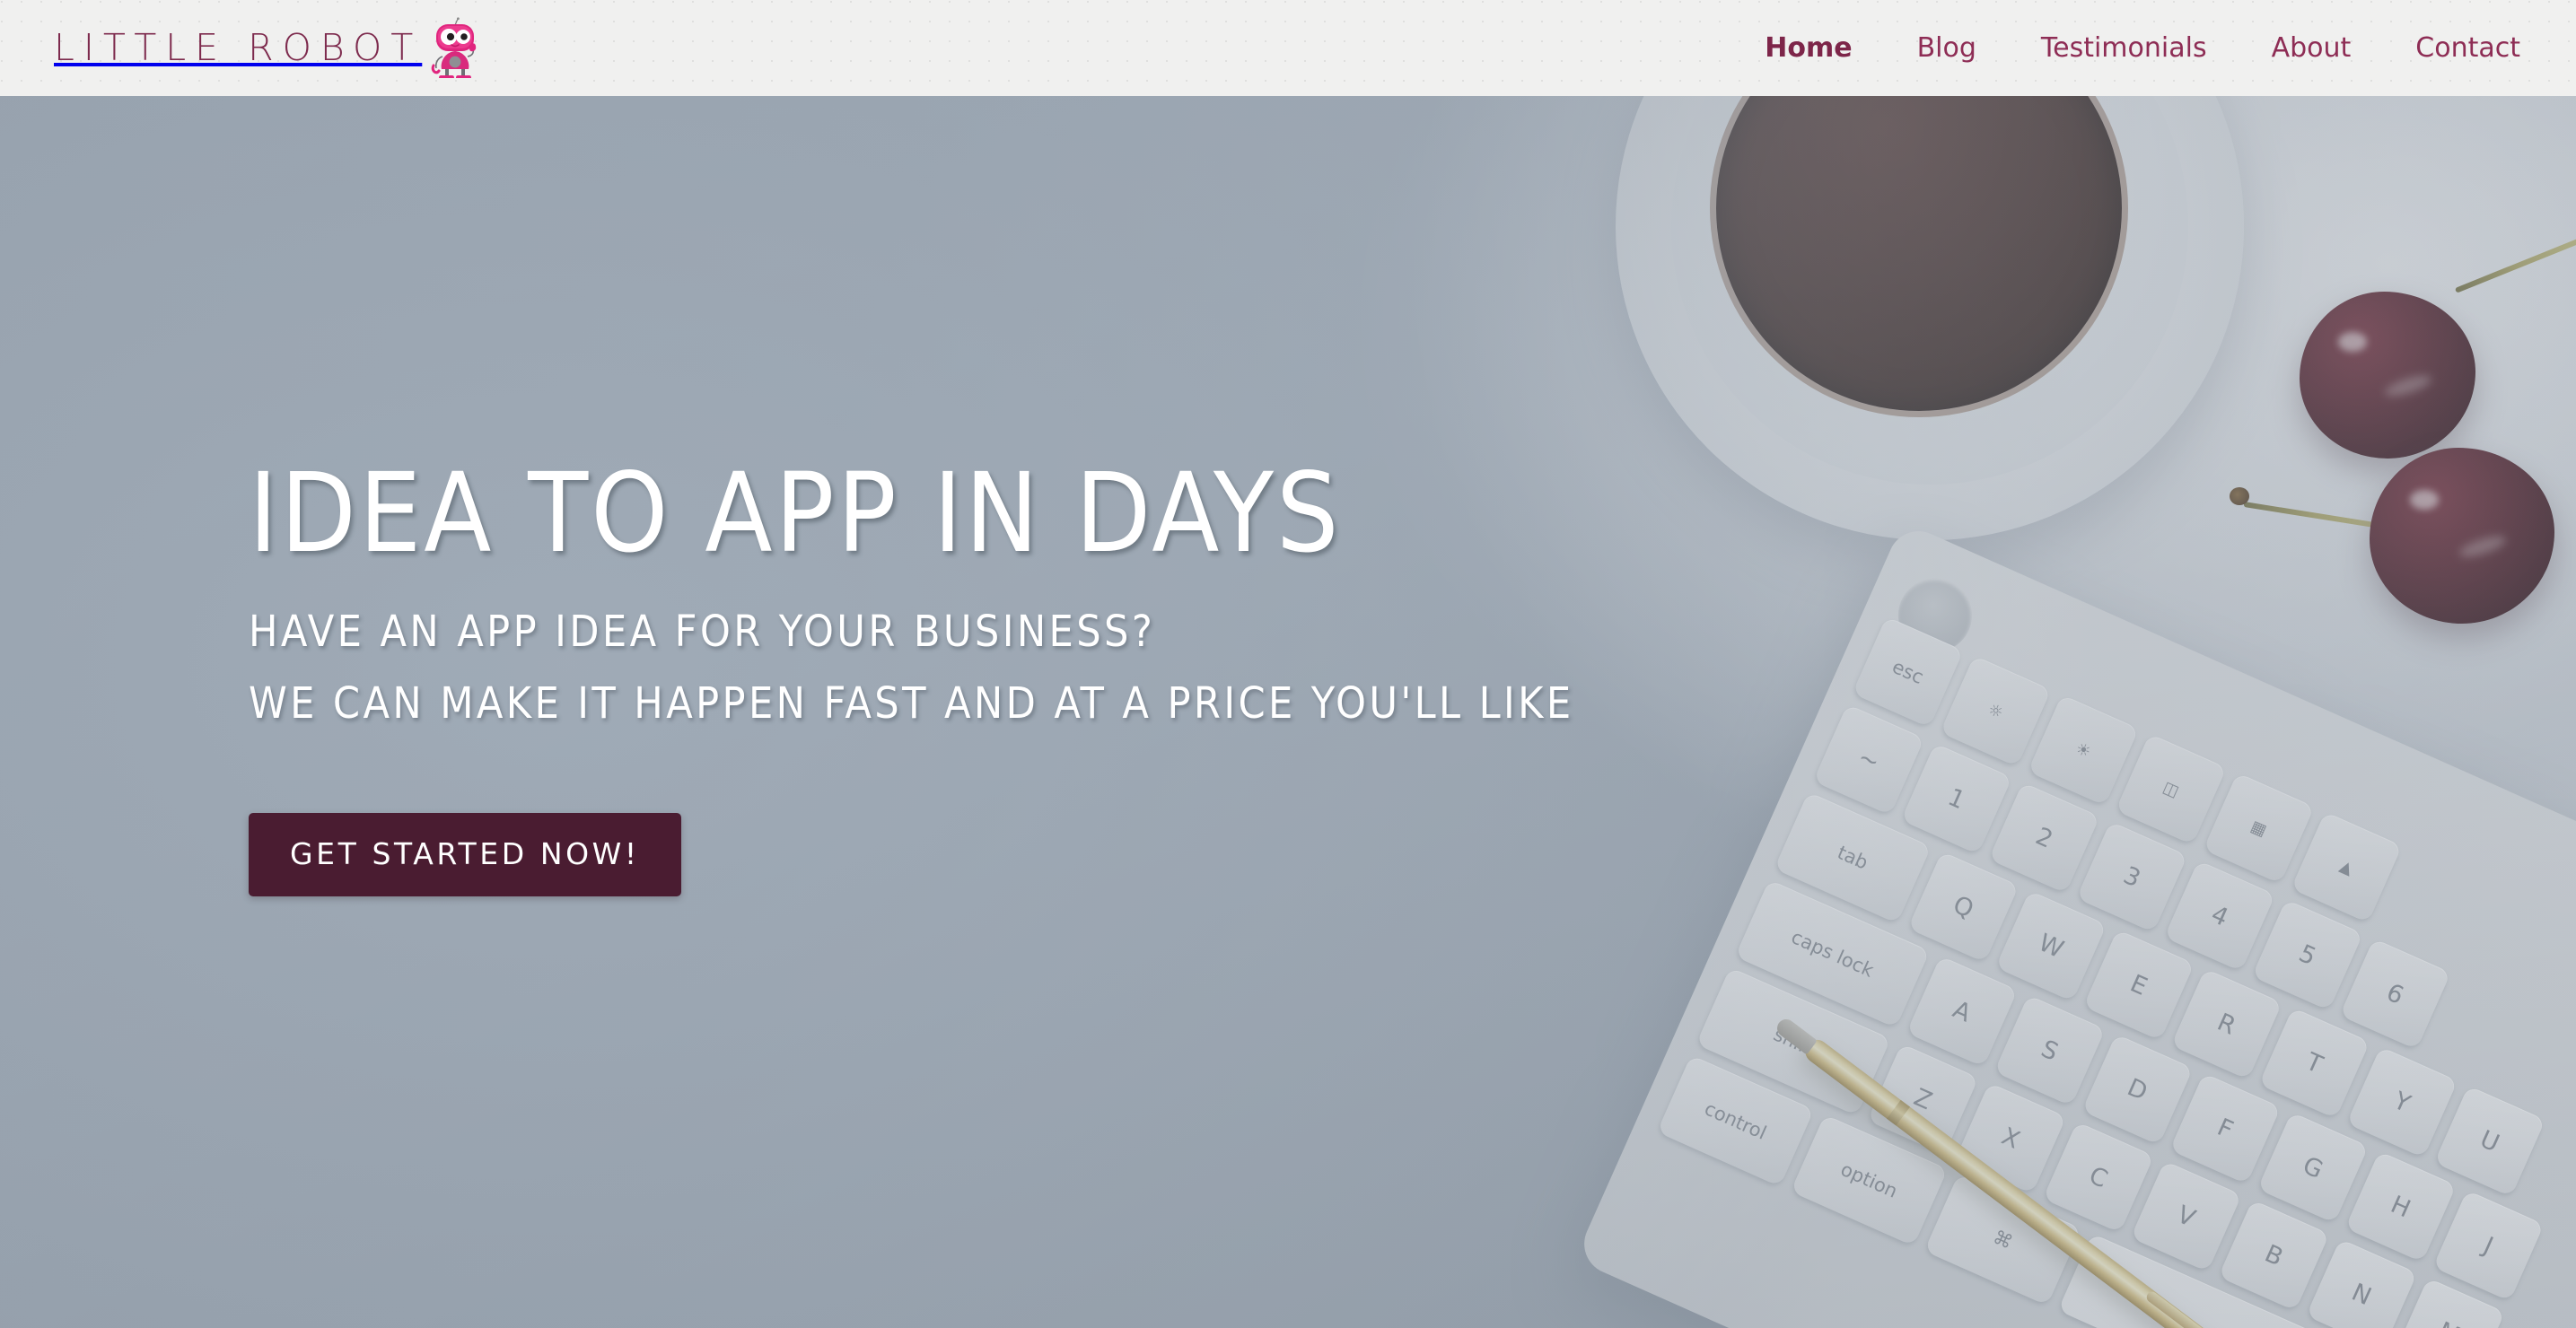  What do you see at coordinates (465, 854) in the screenshot?
I see `get-started-button: GET STARTED NOW!` at bounding box center [465, 854].